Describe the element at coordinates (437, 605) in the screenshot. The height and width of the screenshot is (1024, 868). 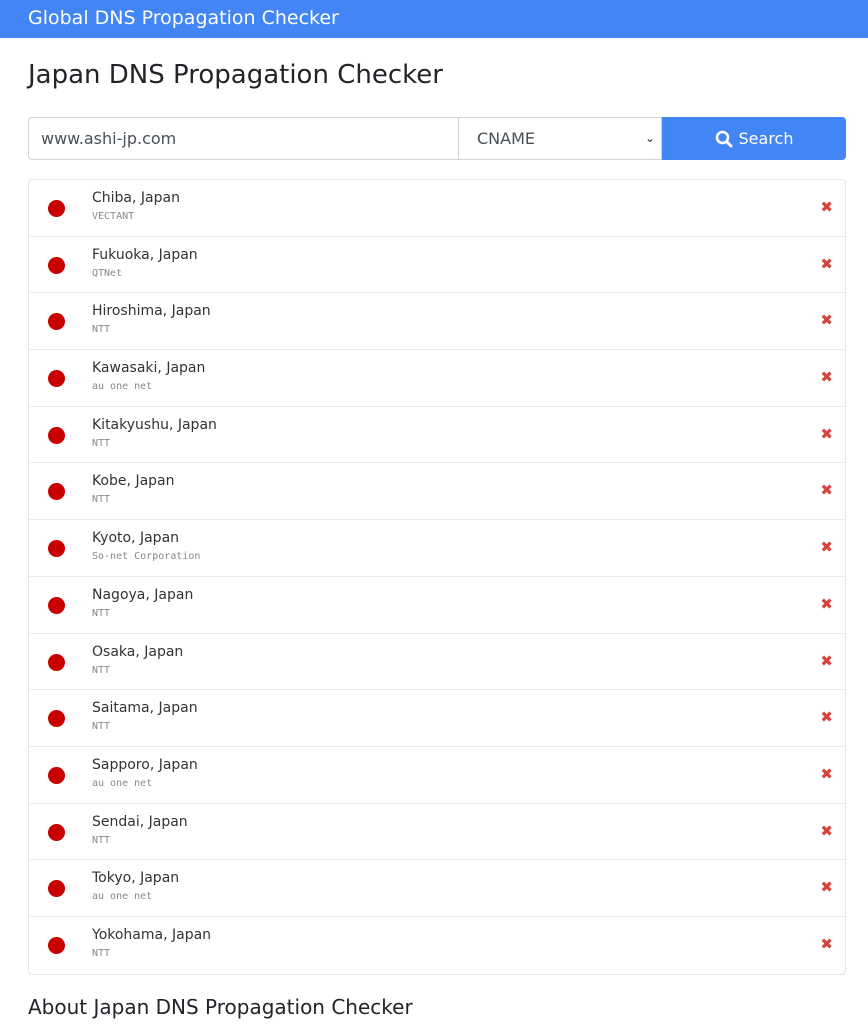
I see `list-item: Nagoya, Japan NTT ✖` at that location.